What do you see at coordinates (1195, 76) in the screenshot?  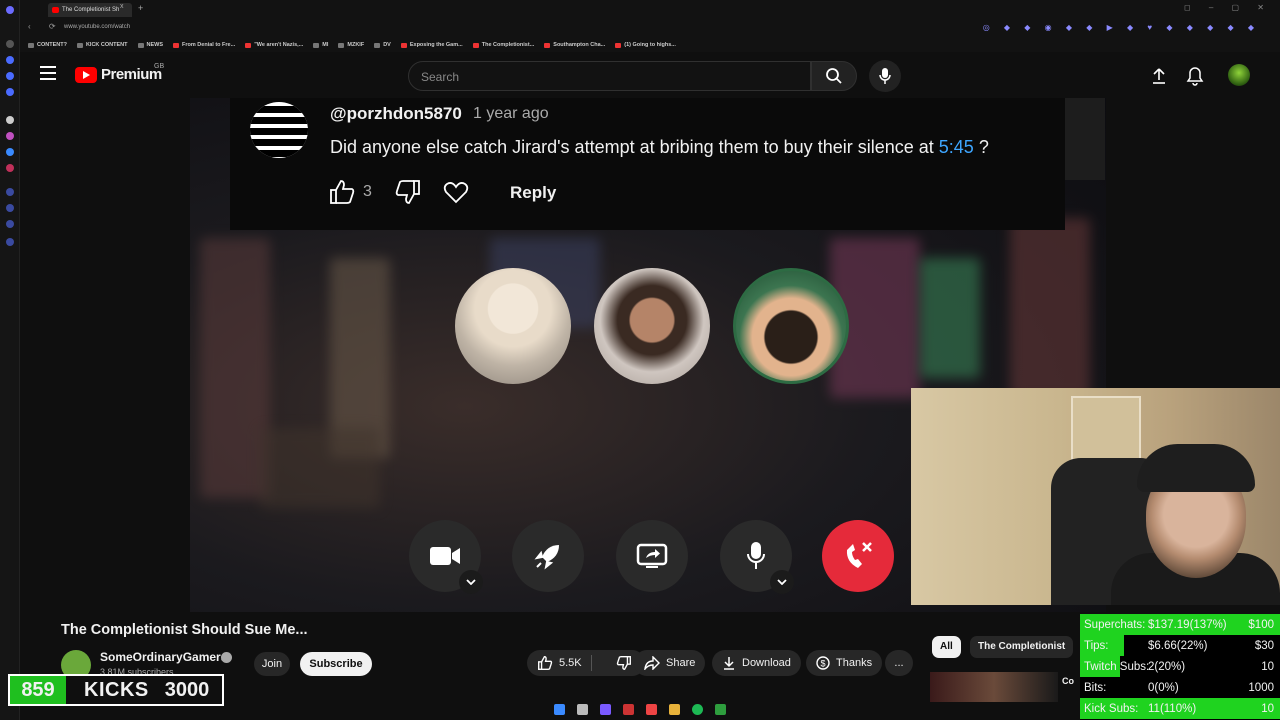 I see `notifications-bell-icon` at bounding box center [1195, 76].